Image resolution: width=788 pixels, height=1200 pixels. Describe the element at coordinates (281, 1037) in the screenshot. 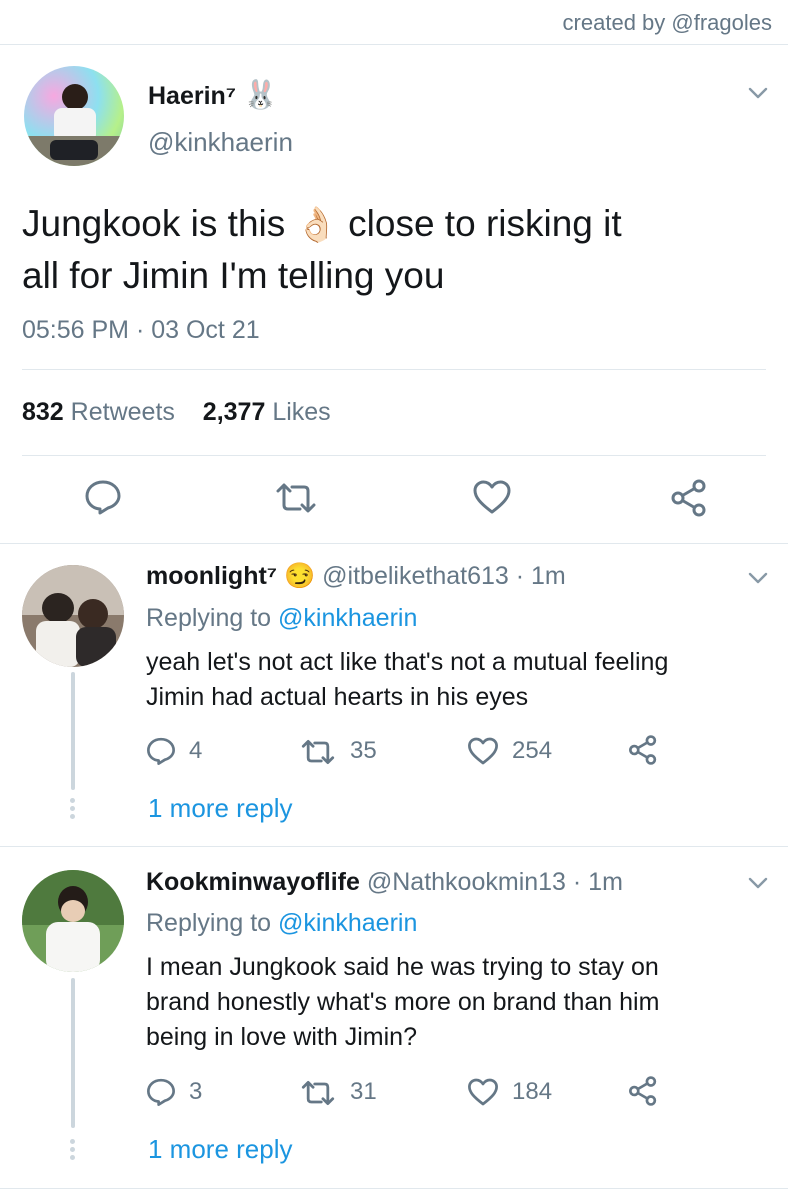

I see `reply-text-line: being in love with Jimin?` at that location.